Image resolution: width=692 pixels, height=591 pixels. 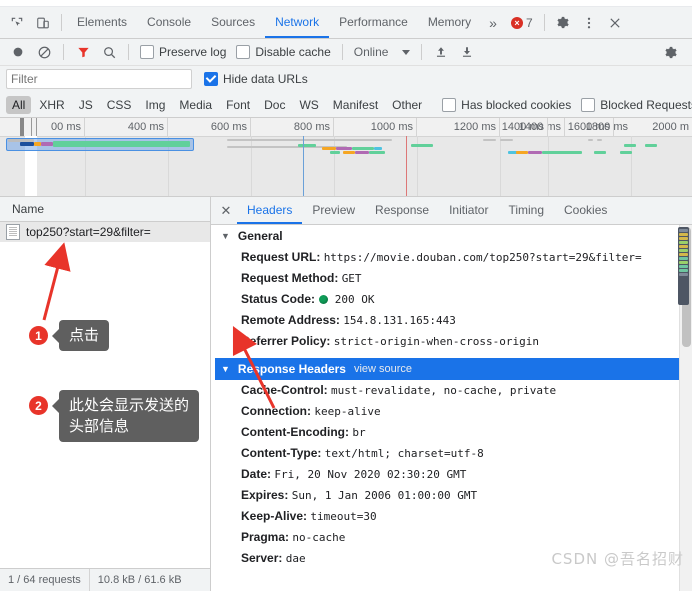 What do you see at coordinates (18, 52) in the screenshot?
I see `record-circle-icon` at bounding box center [18, 52].